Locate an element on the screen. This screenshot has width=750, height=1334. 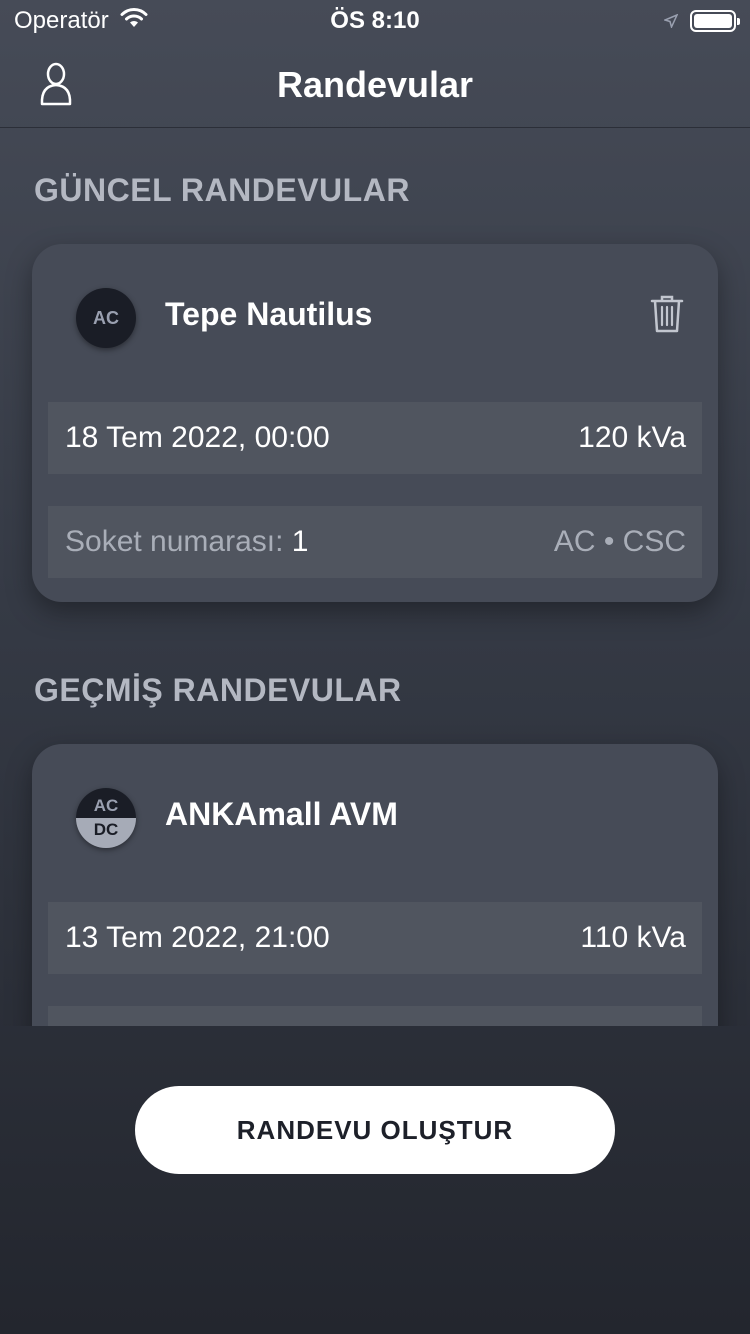
socket-row is located at coordinates (375, 1016).